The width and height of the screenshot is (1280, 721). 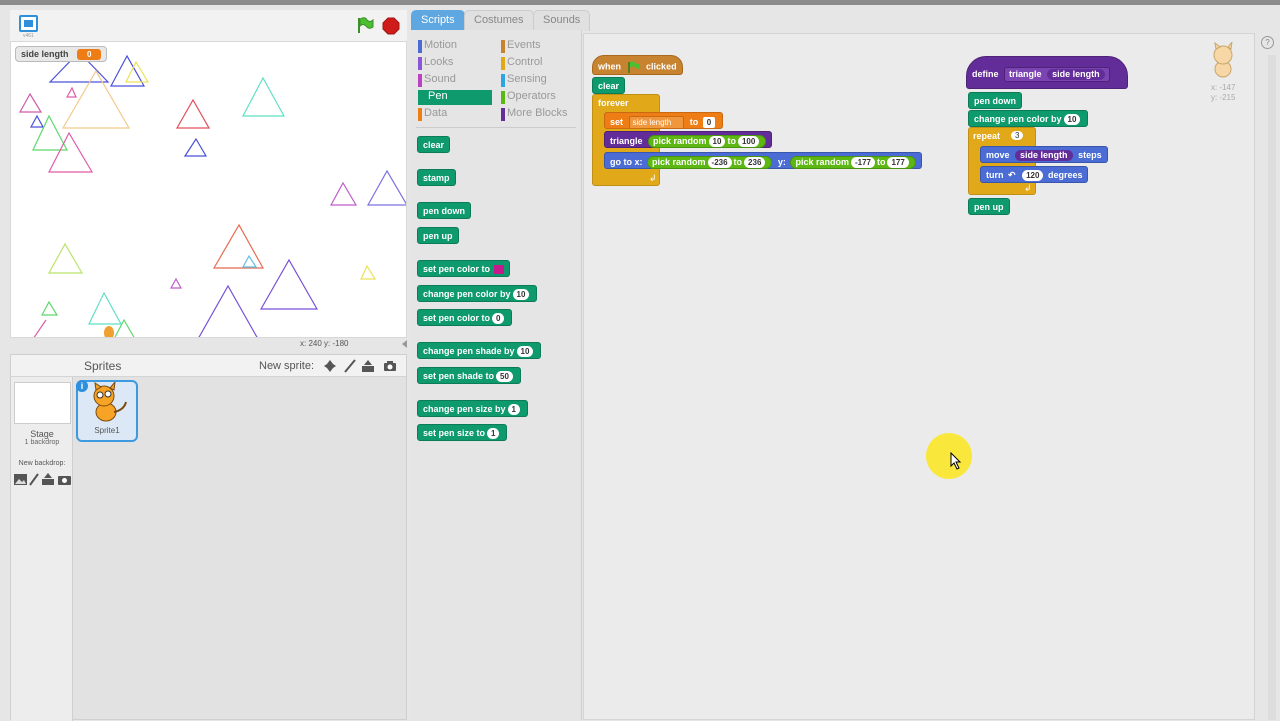 I want to click on change-pen-color-block: change pen color by 10, so click(x=1028, y=118).